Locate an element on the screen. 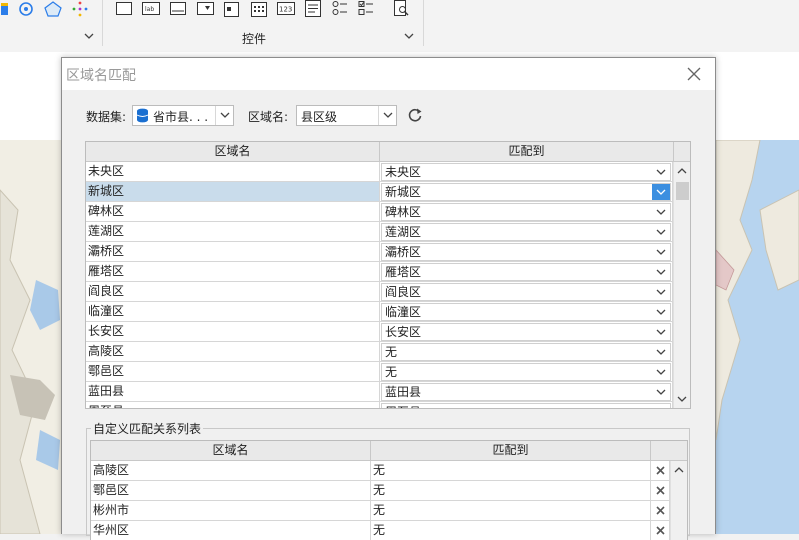 The height and width of the screenshot is (540, 799). scroll-down-icon is located at coordinates (682, 399).